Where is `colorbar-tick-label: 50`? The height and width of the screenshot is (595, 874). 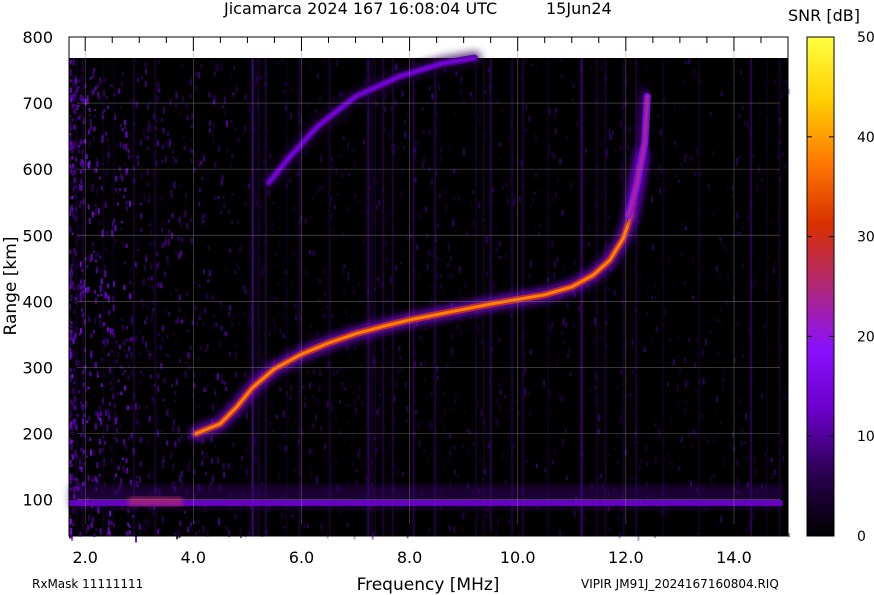
colorbar-tick-label: 50 is located at coordinates (865, 38).